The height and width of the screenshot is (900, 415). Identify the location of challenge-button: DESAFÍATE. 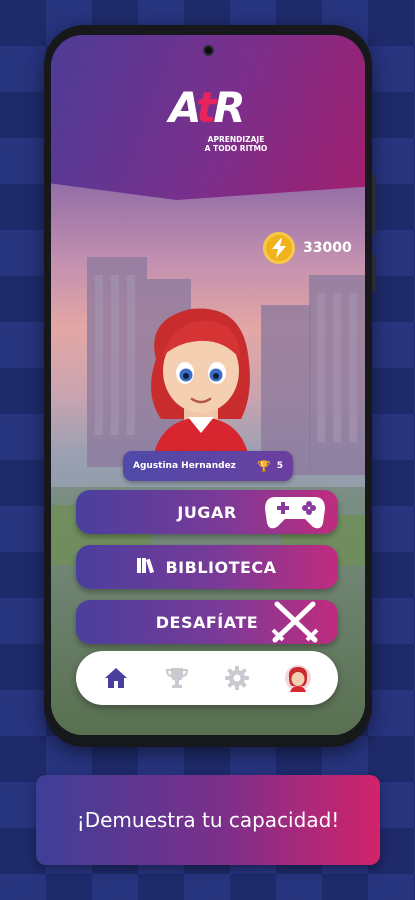
(207, 622).